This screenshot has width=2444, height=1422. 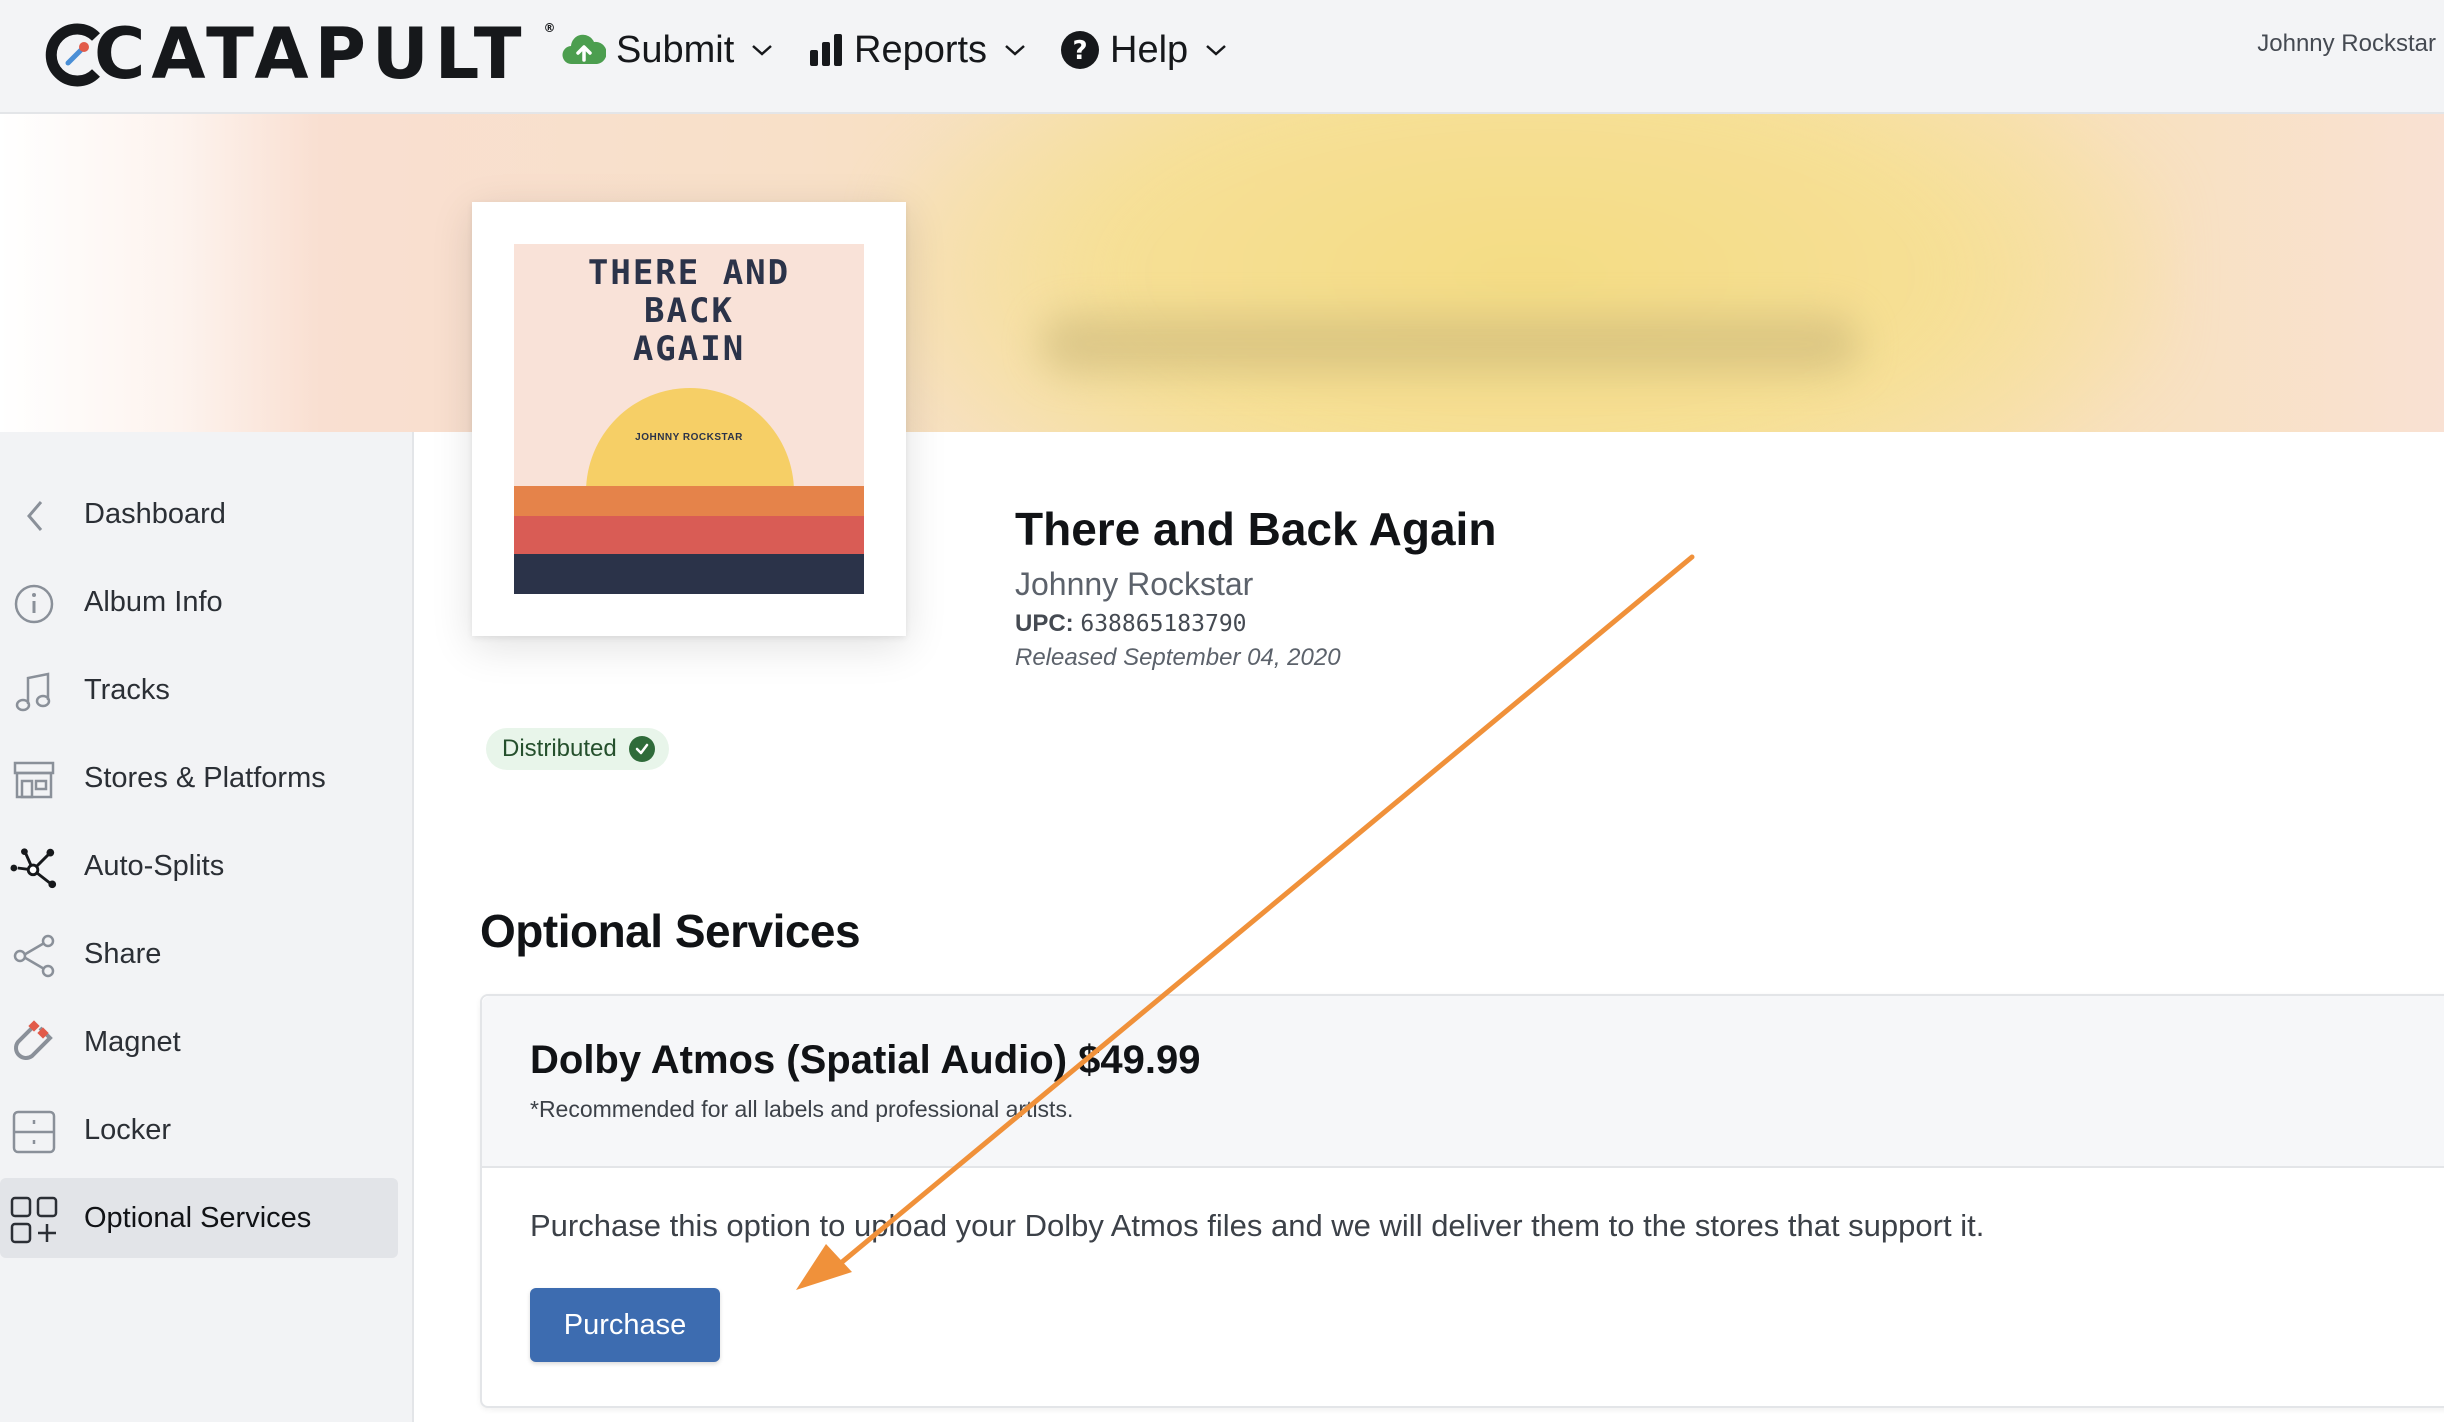 I want to click on grid-plus-icon, so click(x=34, y=1220).